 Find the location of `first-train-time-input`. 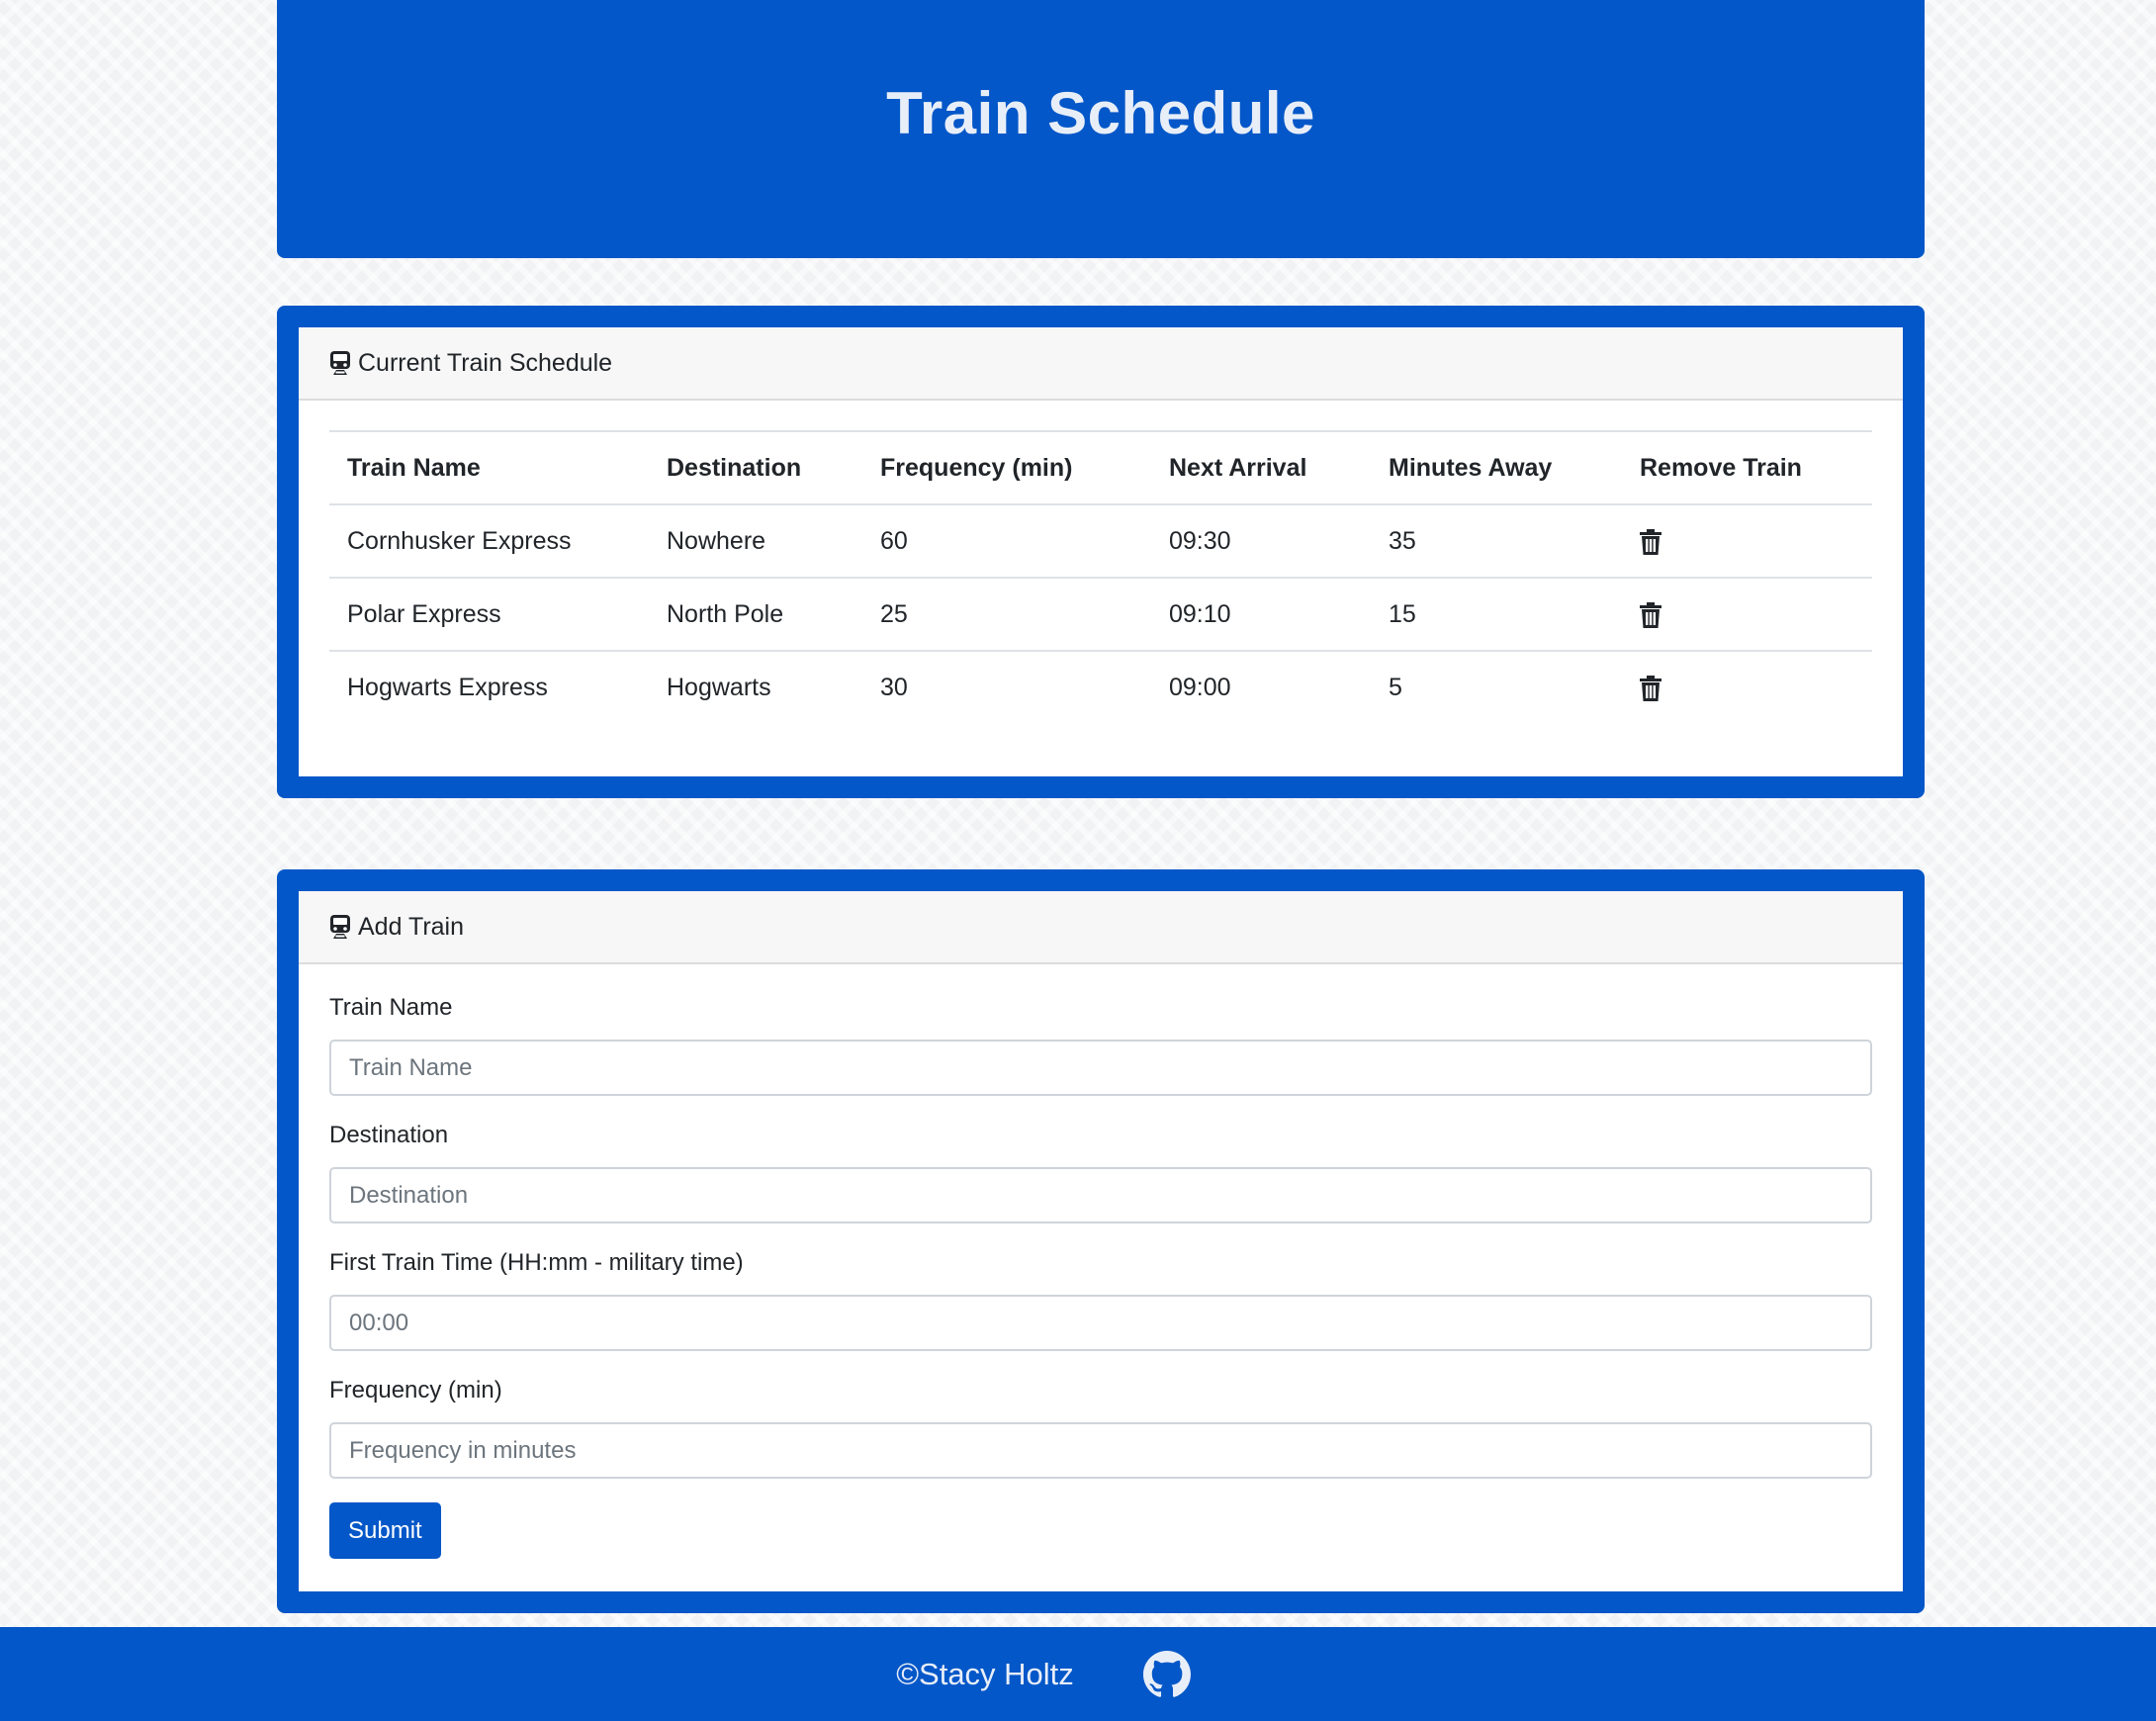

first-train-time-input is located at coordinates (1100, 1323).